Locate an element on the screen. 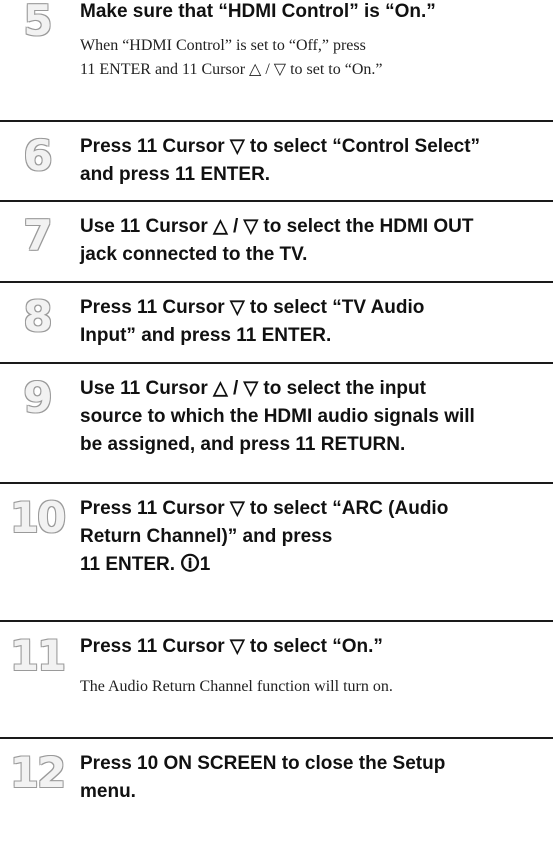  step-title: Press 11 Cursor ▽ to select “On.” is located at coordinates (231, 646).